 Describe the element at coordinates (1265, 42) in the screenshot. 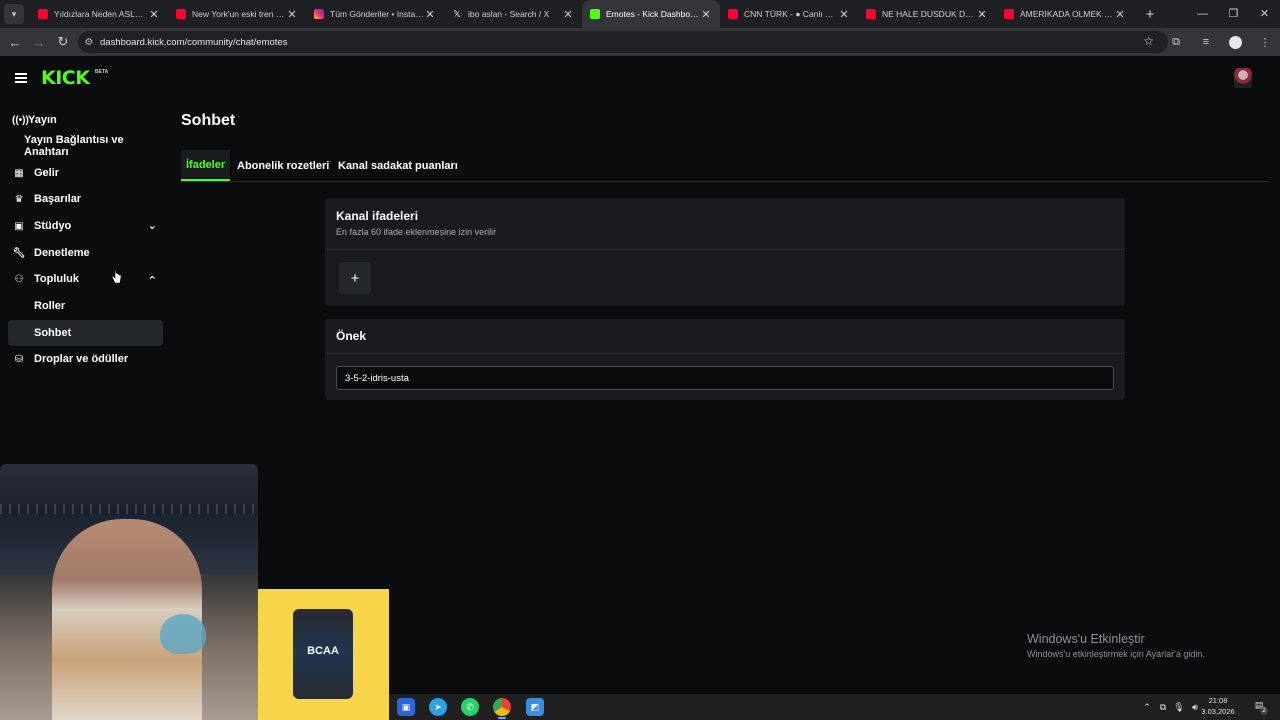

I see `menu-icon: ⋮` at that location.